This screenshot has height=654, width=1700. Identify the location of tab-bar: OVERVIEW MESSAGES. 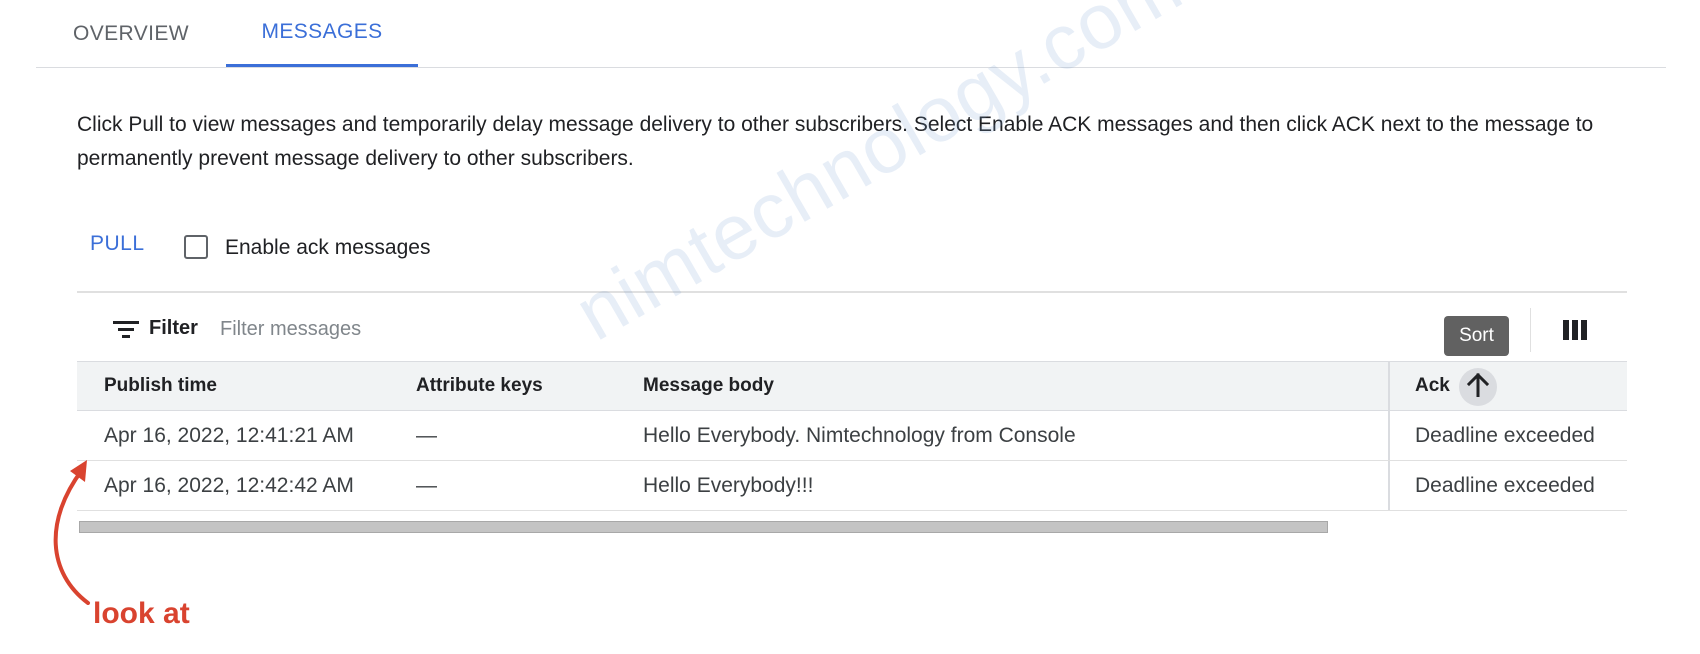
(851, 34).